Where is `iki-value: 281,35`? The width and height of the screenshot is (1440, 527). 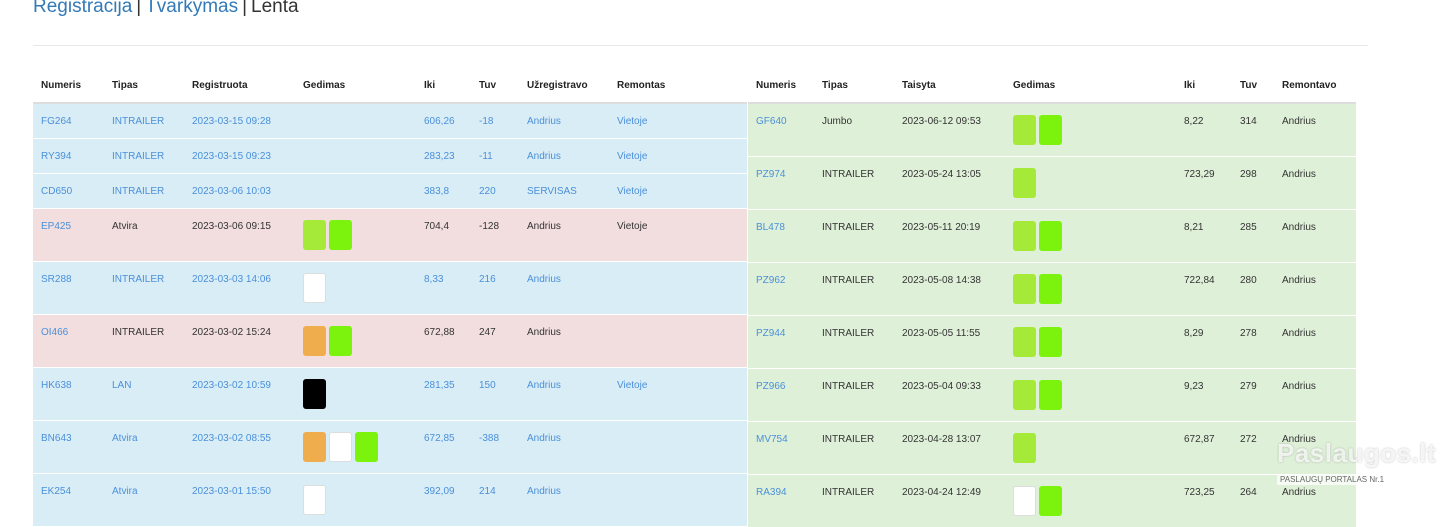
iki-value: 281,35 is located at coordinates (439, 385).